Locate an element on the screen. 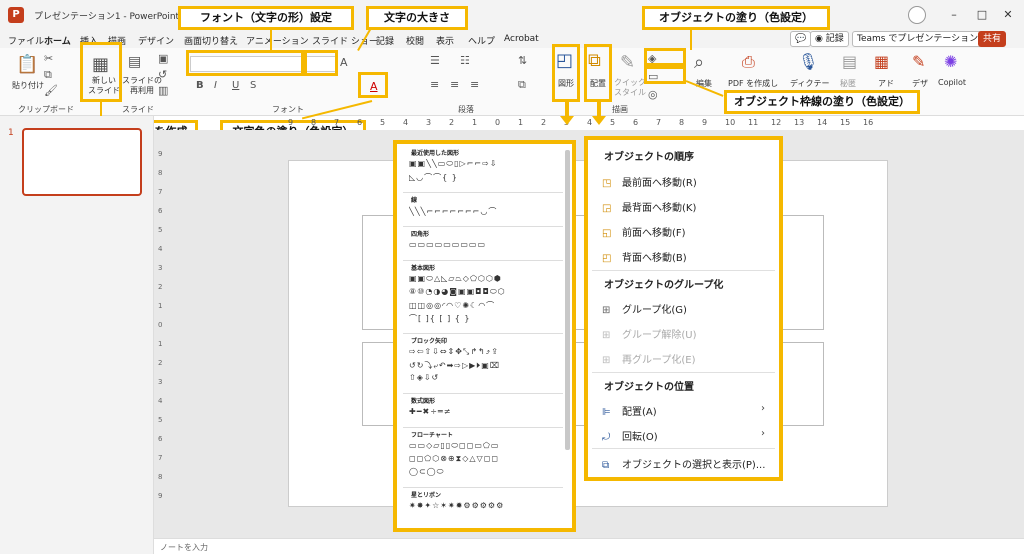 This screenshot has width=1024, height=554. shapes-row: ▭▭▭▭▭▭▭▭▭ is located at coordinates (484, 244).